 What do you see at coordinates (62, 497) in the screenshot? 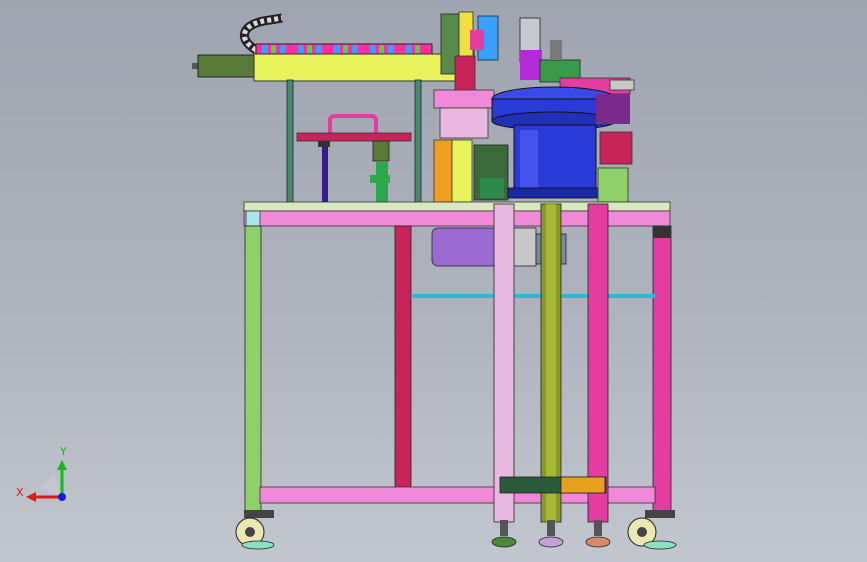
I see `z-axis-dot-icon` at bounding box center [62, 497].